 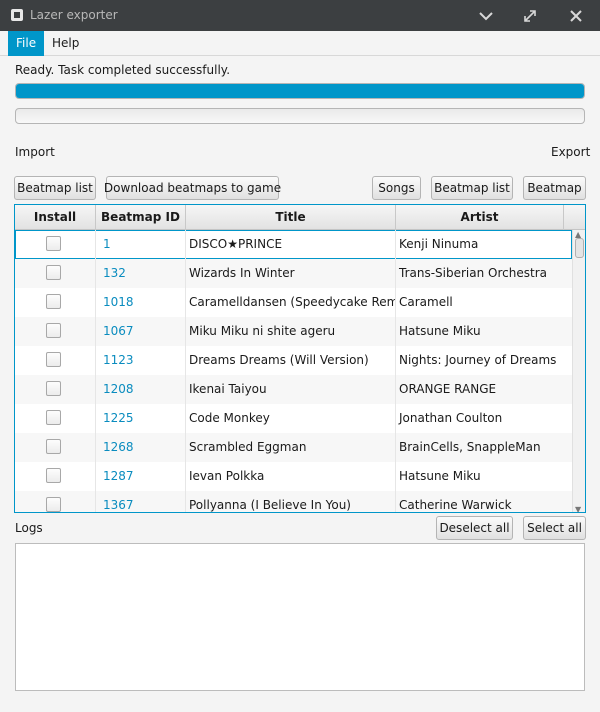 I want to click on beatmap-id-cell: 1268, so click(x=141, y=447).